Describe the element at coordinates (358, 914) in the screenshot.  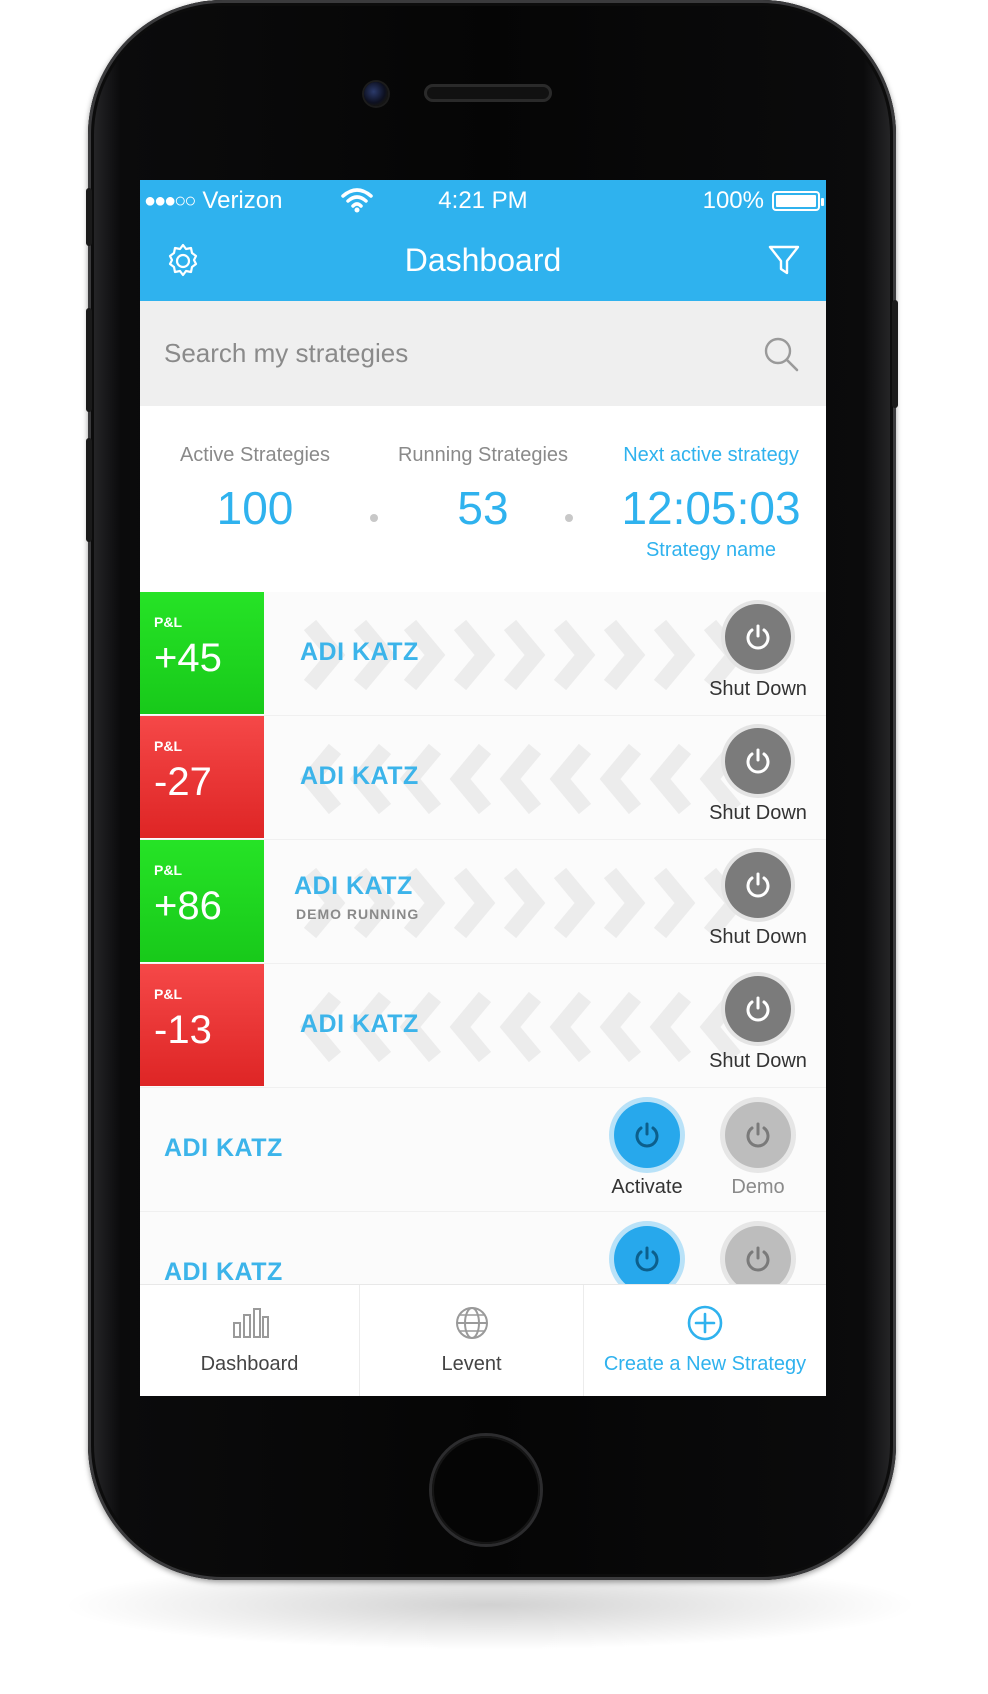
I see `strategy-status: DEMO RUNNING` at that location.